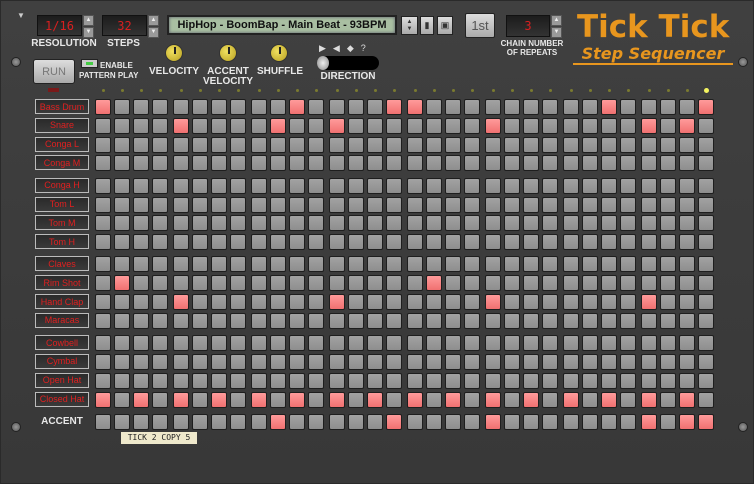 This screenshot has height=484, width=754. I want to click on instrument-label: Hand Clap, so click(62, 301).